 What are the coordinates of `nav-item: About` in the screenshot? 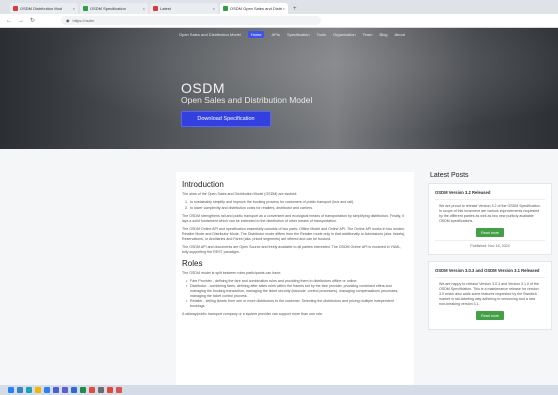 It's located at (399, 34).